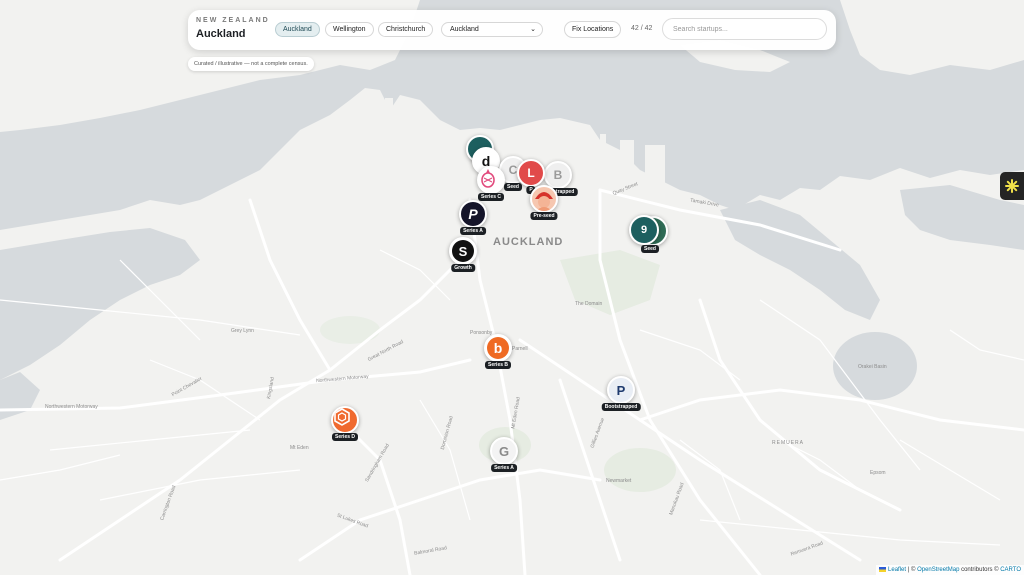  What do you see at coordinates (593, 29) in the screenshot?
I see `fix-locations-button: Fix Locations` at bounding box center [593, 29].